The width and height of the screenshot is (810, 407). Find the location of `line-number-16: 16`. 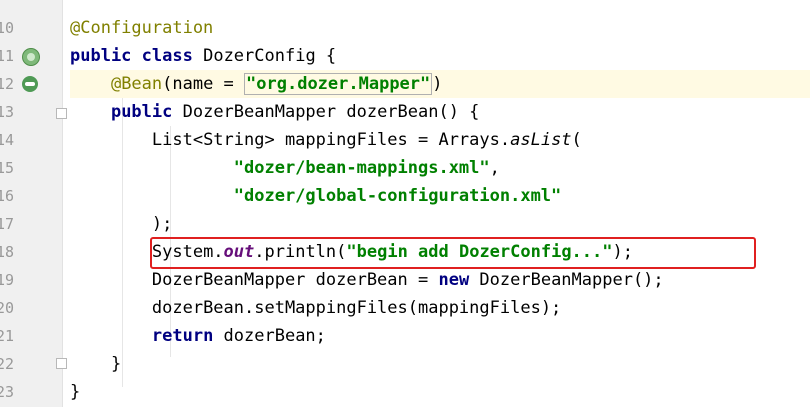

line-number-16: 16 is located at coordinates (7, 196).